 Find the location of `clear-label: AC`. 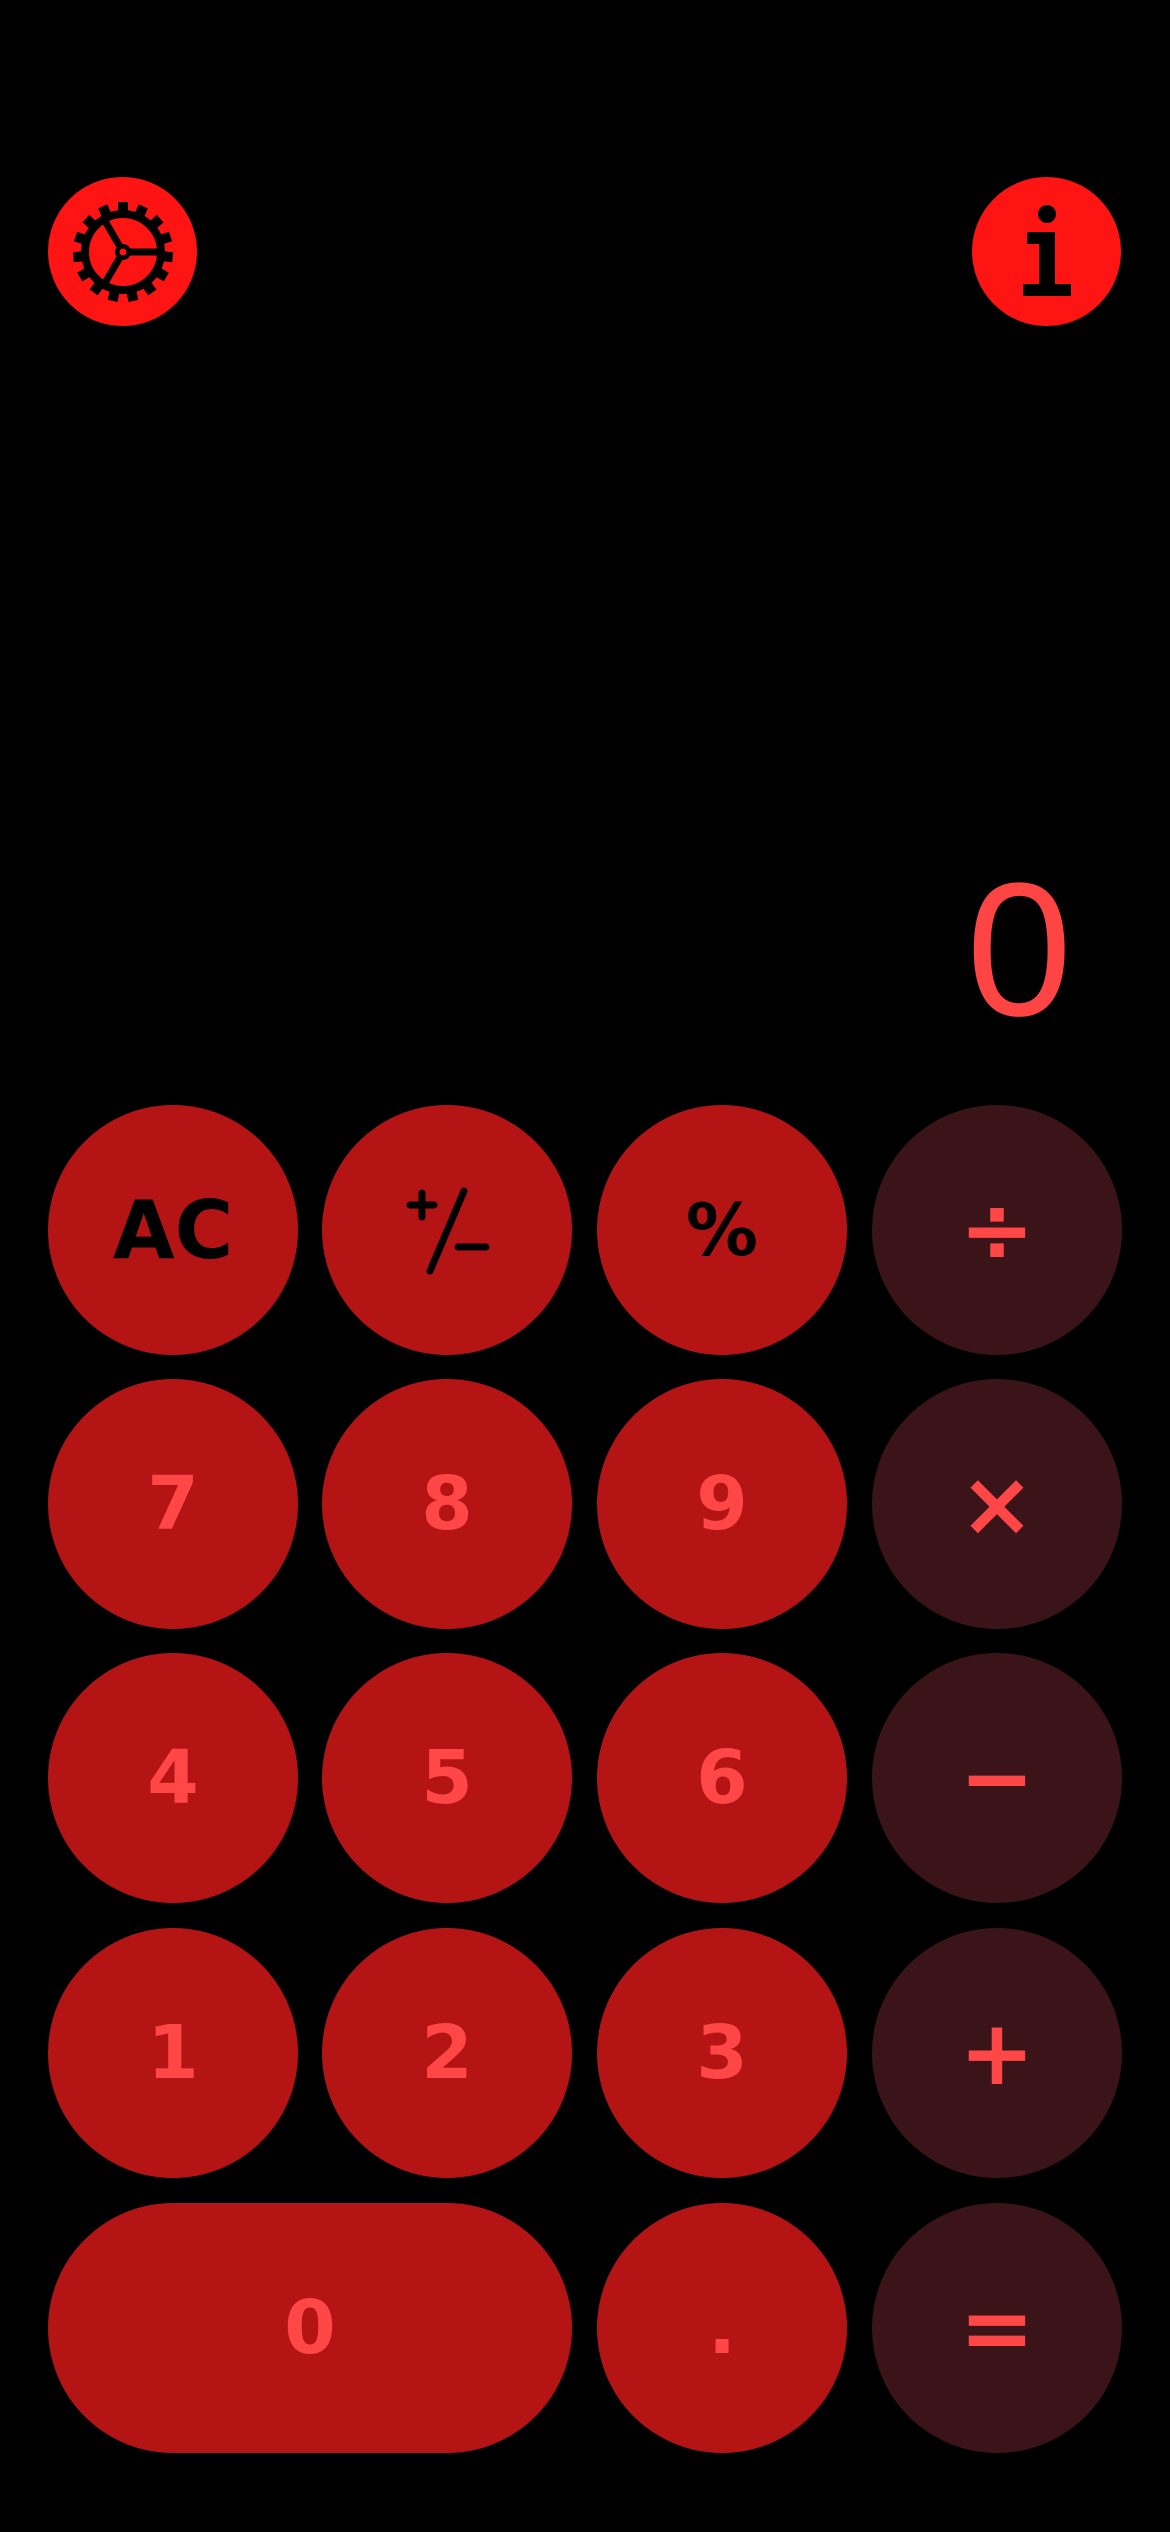

clear-label: AC is located at coordinates (173, 1230).